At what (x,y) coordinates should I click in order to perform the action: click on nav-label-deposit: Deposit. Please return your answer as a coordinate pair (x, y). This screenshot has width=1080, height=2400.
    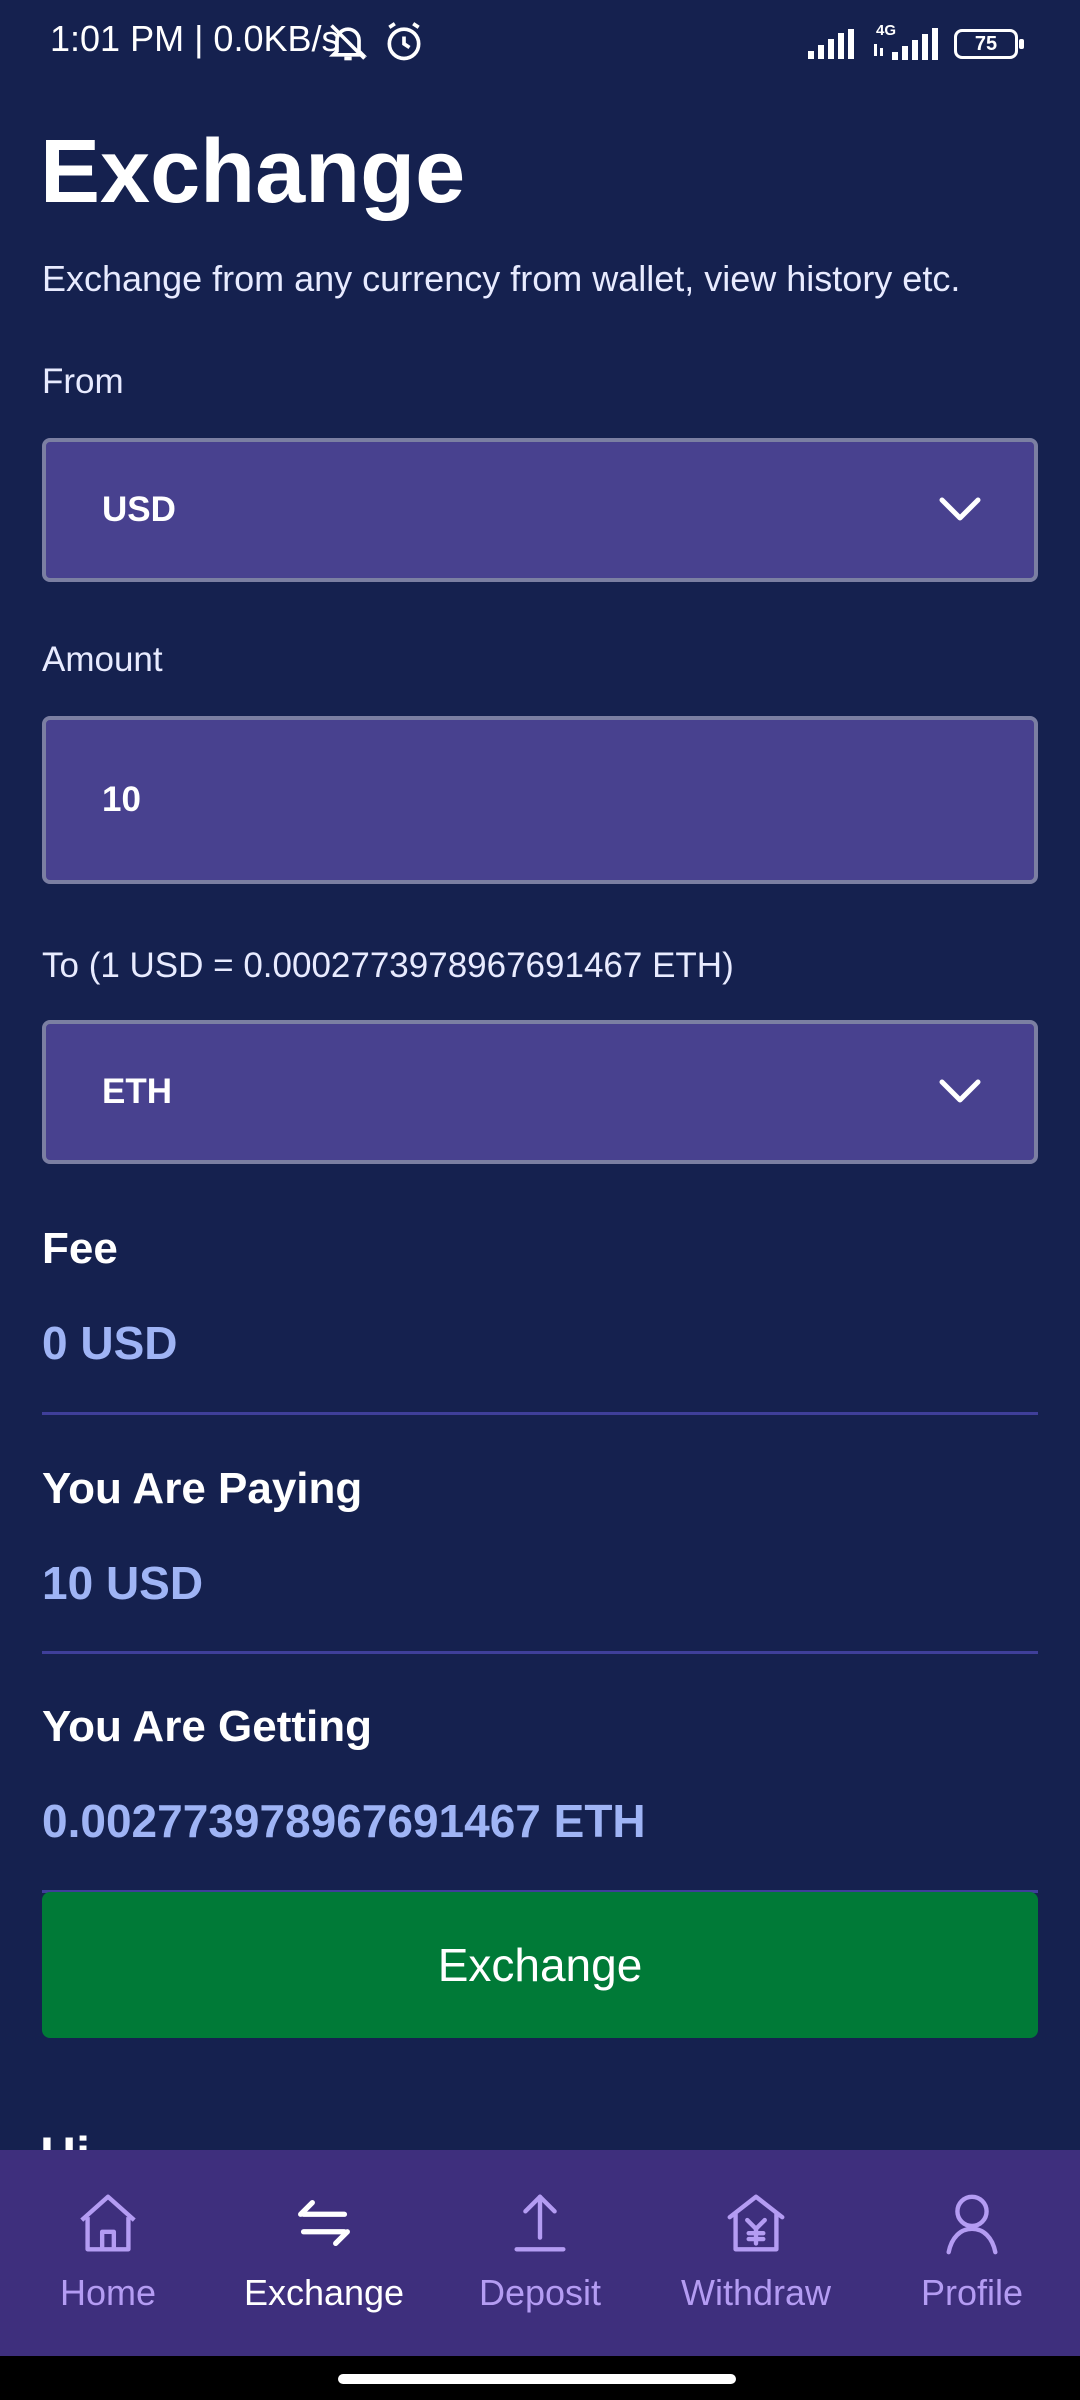
    Looking at the image, I should click on (540, 2292).